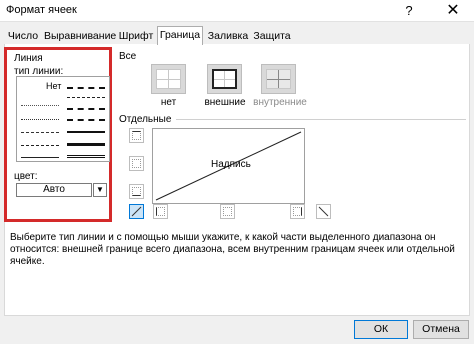 This screenshot has height=344, width=474. What do you see at coordinates (381, 329) in the screenshot?
I see `ok-button: ОК` at bounding box center [381, 329].